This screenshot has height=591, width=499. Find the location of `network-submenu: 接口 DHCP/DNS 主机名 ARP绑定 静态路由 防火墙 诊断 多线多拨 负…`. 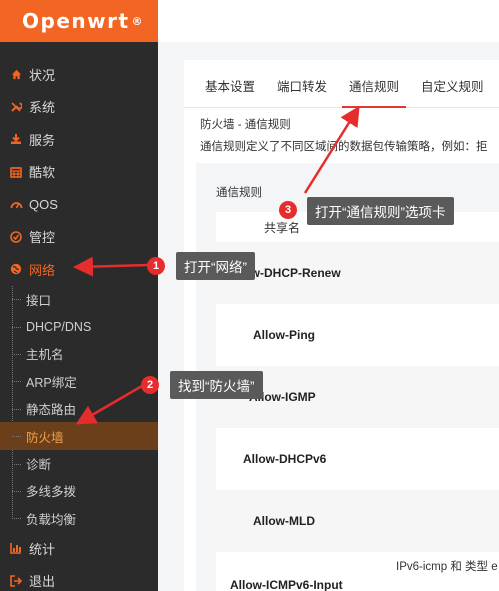

network-submenu: 接口 DHCP/DNS 主机名 ARP绑定 静态路由 防火墙 诊断 多线多拨 负… is located at coordinates (79, 409).